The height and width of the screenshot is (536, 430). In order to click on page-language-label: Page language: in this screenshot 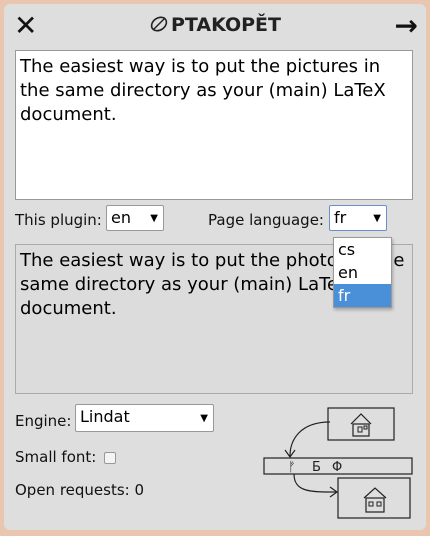, I will do `click(266, 220)`.